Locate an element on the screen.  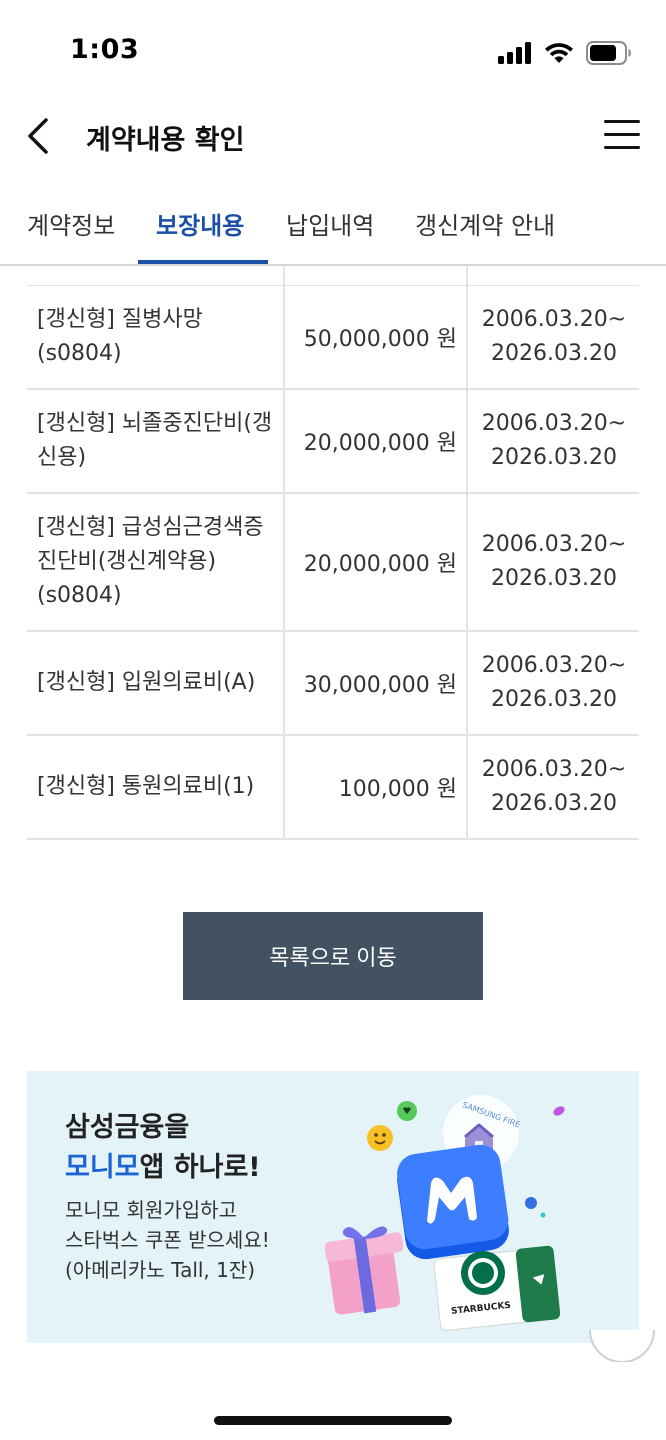
chevron-left-icon is located at coordinates (38, 136).